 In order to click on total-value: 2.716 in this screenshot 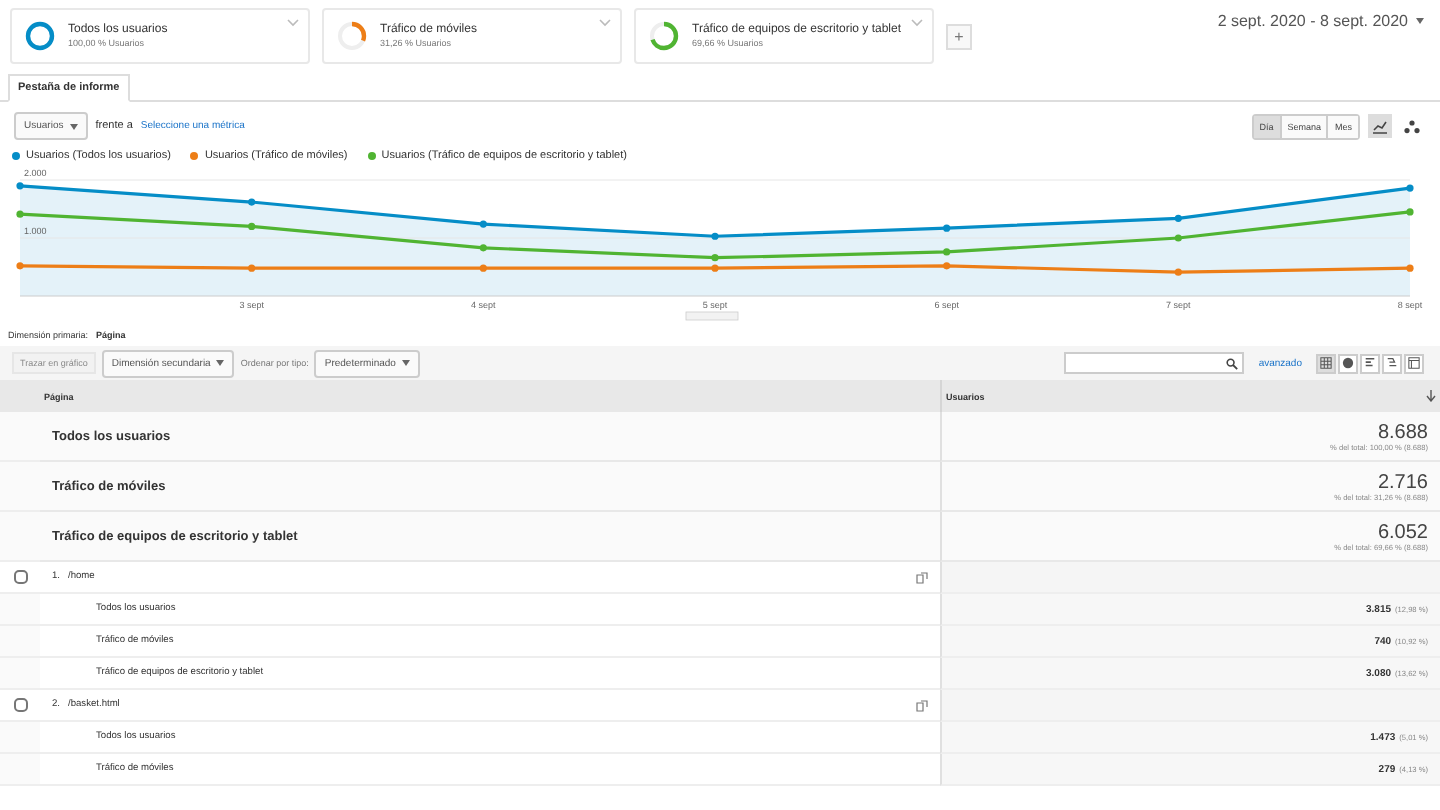, I will do `click(1402, 482)`.